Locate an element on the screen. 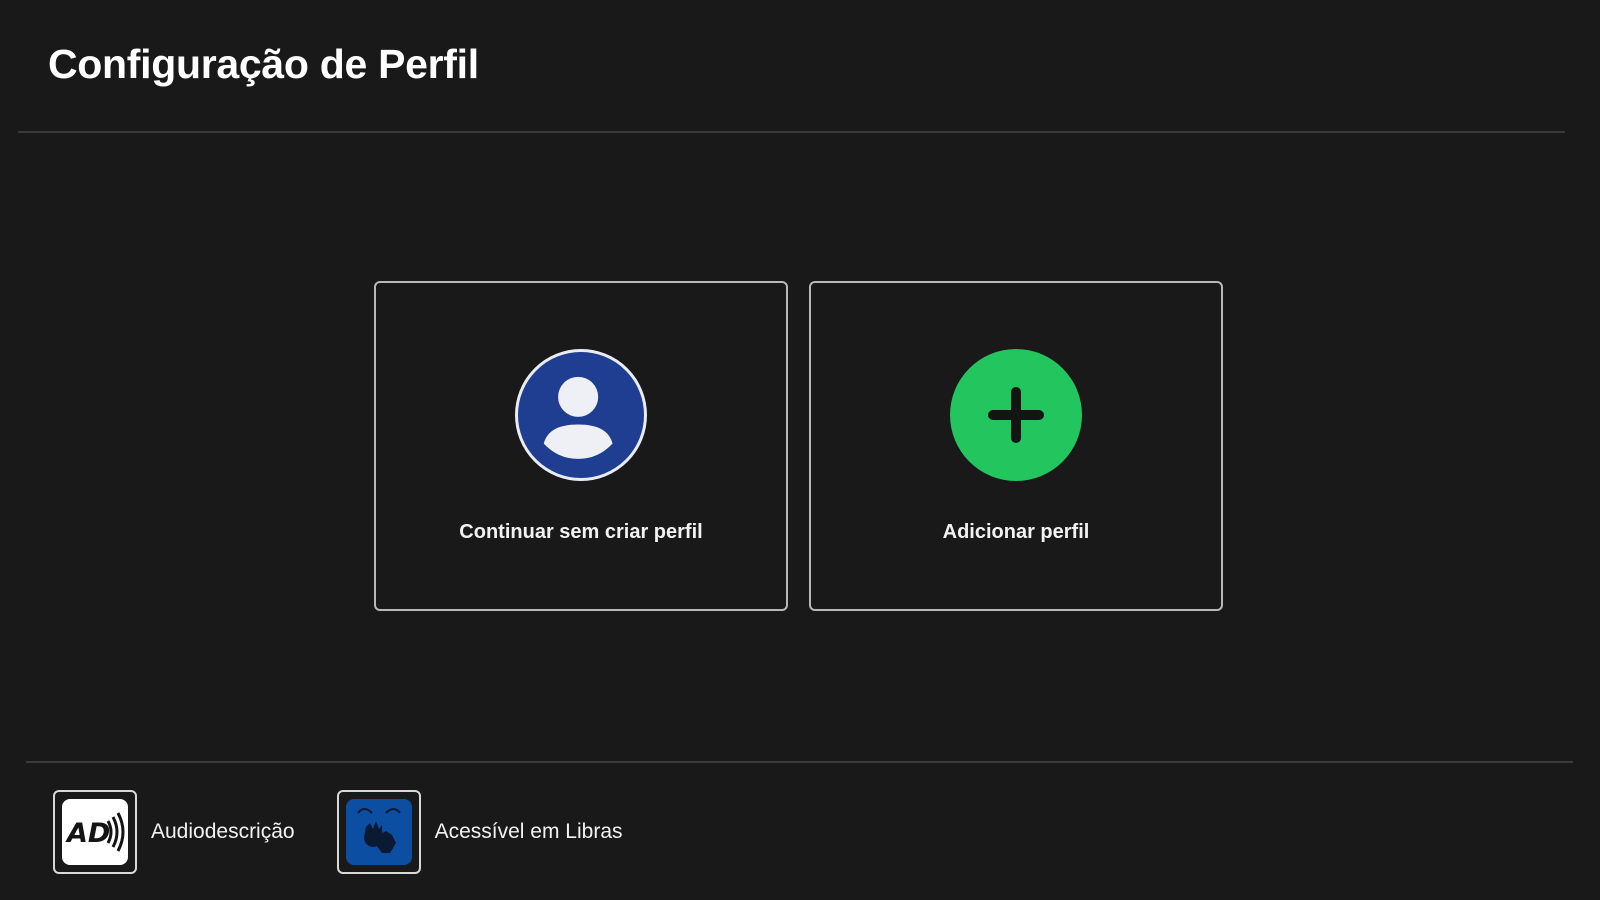 Image resolution: width=1600 pixels, height=900 pixels. accessibility-footer: AD Audiodescrição Acessível em Libras is located at coordinates (359, 832).